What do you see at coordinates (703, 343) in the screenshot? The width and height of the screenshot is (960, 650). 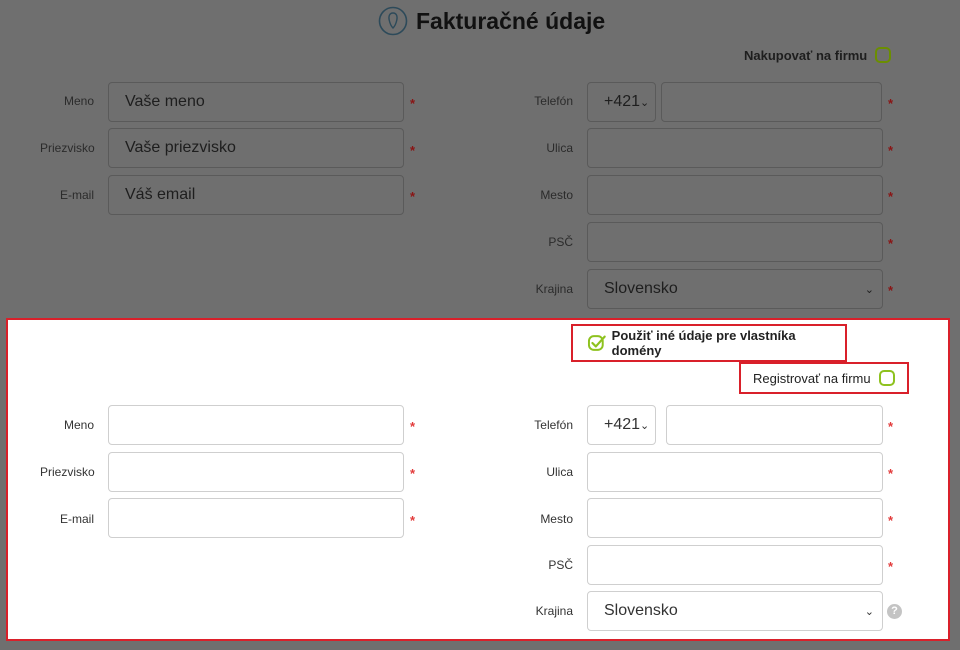 I see `use-other-owner-label: Použiť iné údaje pre vlastníka domény` at bounding box center [703, 343].